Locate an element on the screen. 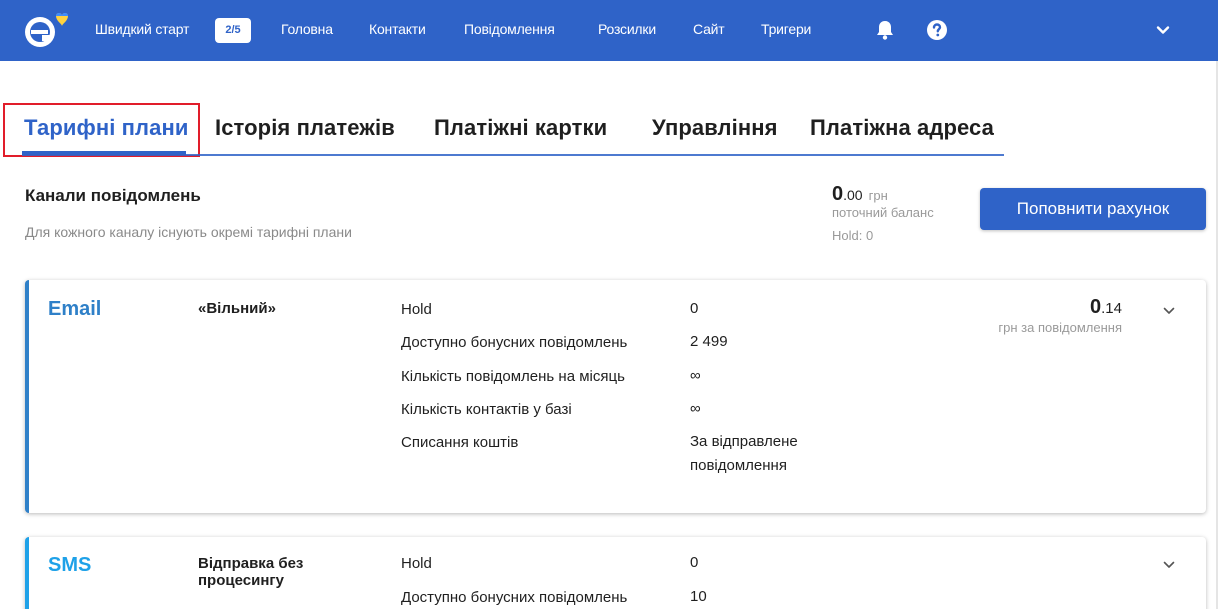 The image size is (1218, 609). nav-item-home: Головна is located at coordinates (307, 30).